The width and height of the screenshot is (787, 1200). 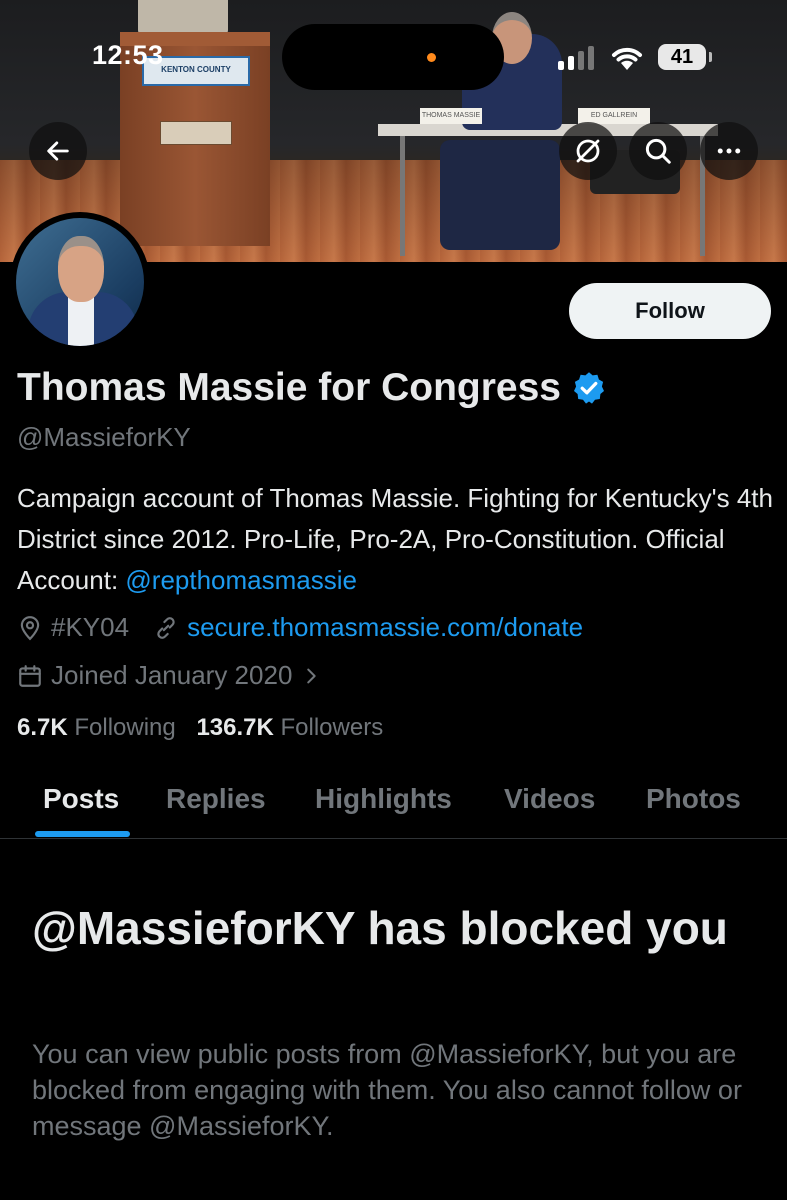 I want to click on profile-tabs: Posts Replies Highlights Videos Photos, so click(x=393, y=807).